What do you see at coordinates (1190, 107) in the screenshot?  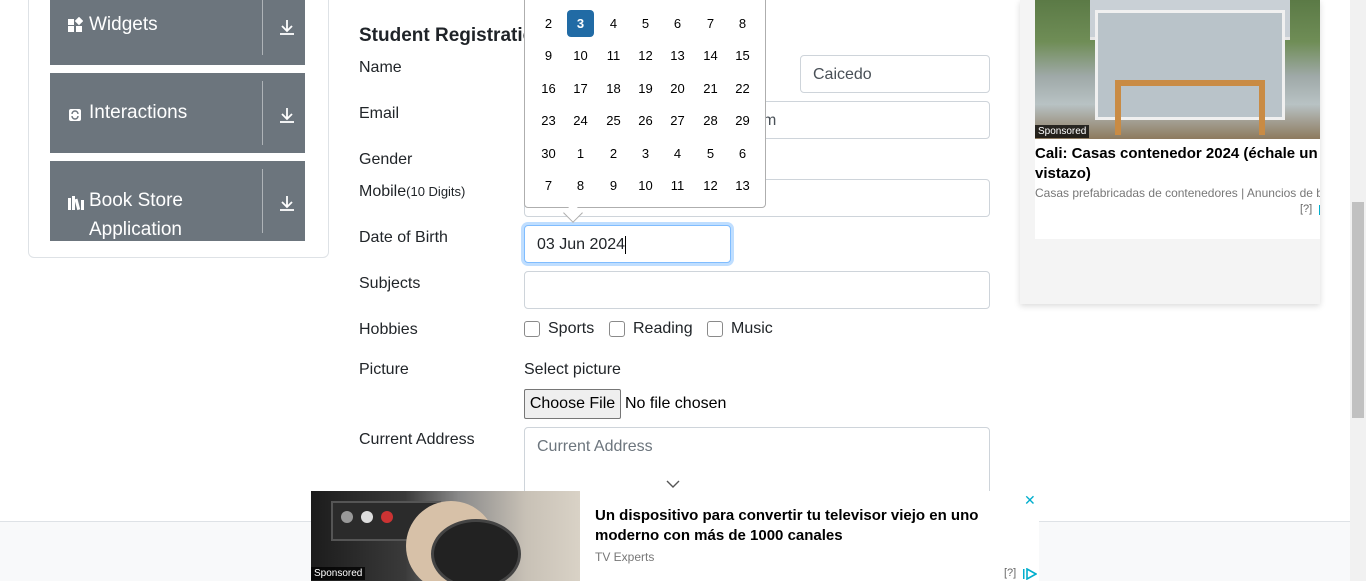 I see `ad-image-porch` at bounding box center [1190, 107].